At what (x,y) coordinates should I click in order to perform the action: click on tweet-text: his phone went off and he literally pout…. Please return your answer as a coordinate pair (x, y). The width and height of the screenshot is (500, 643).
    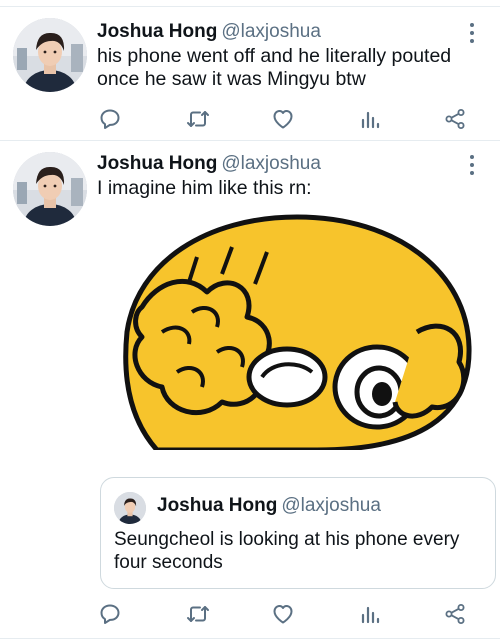
    Looking at the image, I should click on (282, 68).